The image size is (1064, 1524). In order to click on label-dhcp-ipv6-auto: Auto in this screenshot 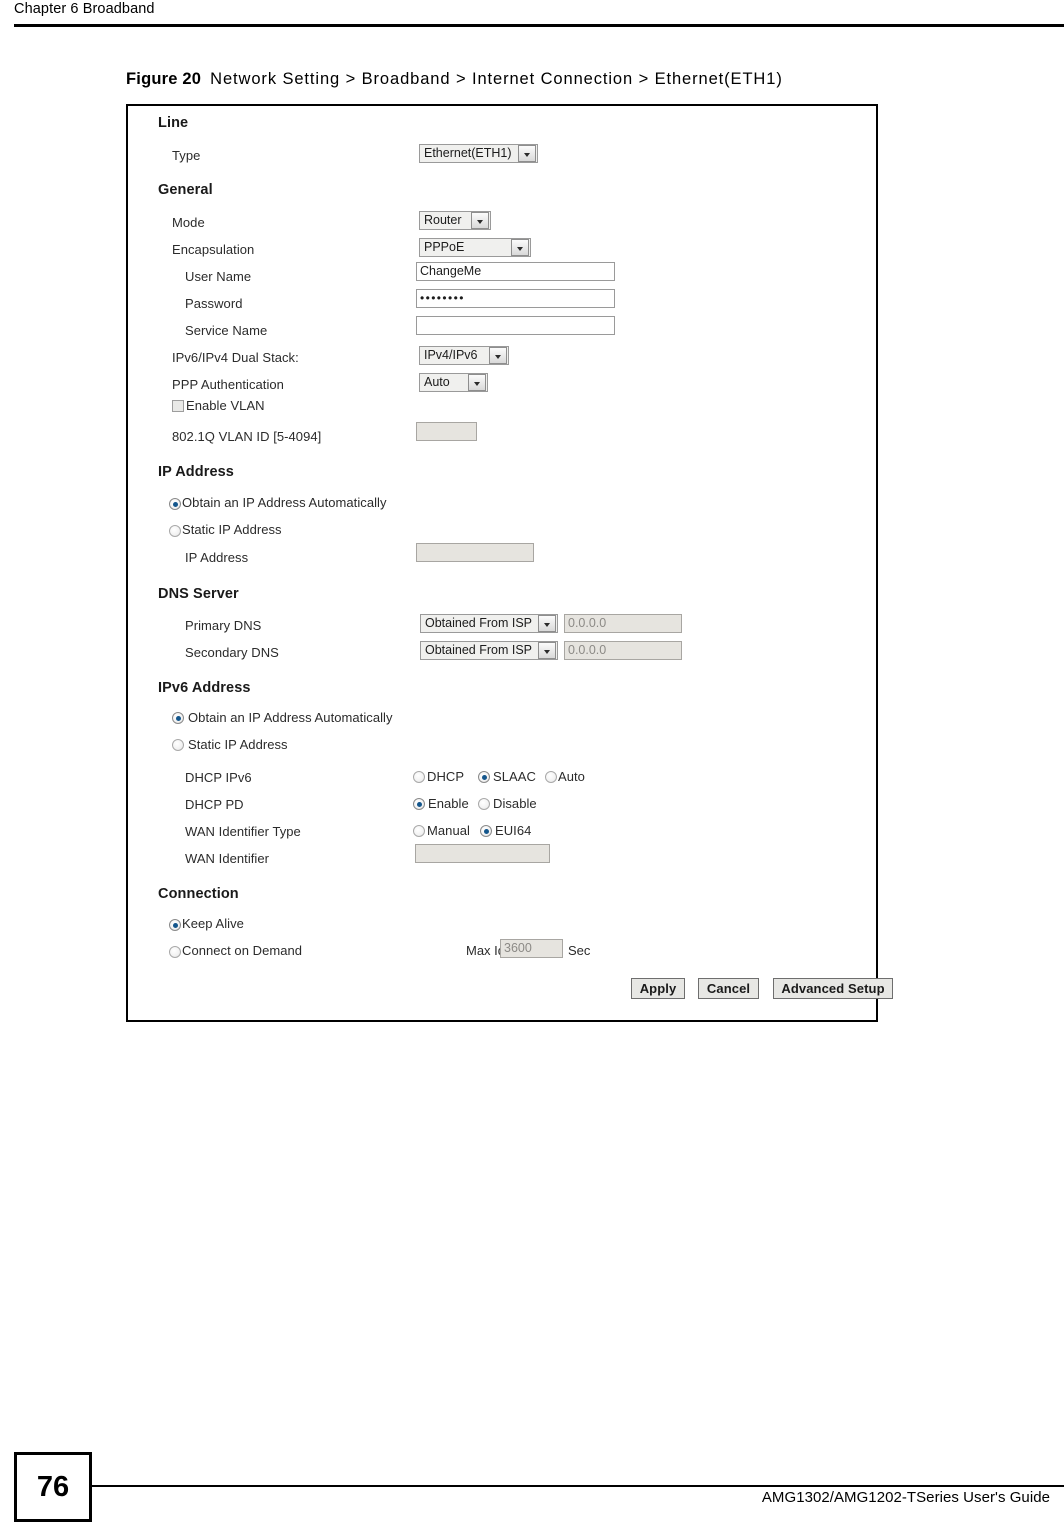, I will do `click(571, 776)`.